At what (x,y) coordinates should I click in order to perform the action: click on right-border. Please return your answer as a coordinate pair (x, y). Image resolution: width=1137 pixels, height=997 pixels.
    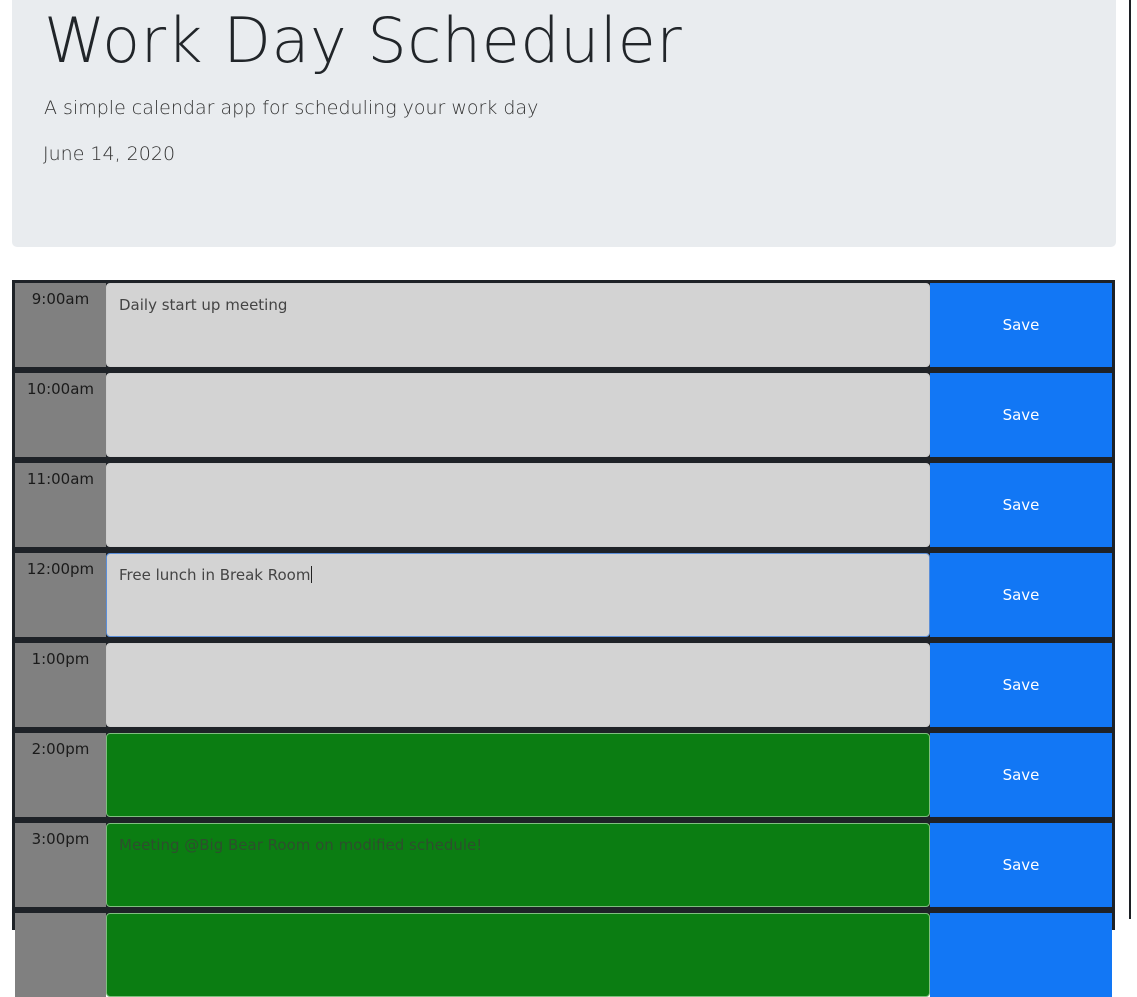
    Looking at the image, I should click on (1130, 459).